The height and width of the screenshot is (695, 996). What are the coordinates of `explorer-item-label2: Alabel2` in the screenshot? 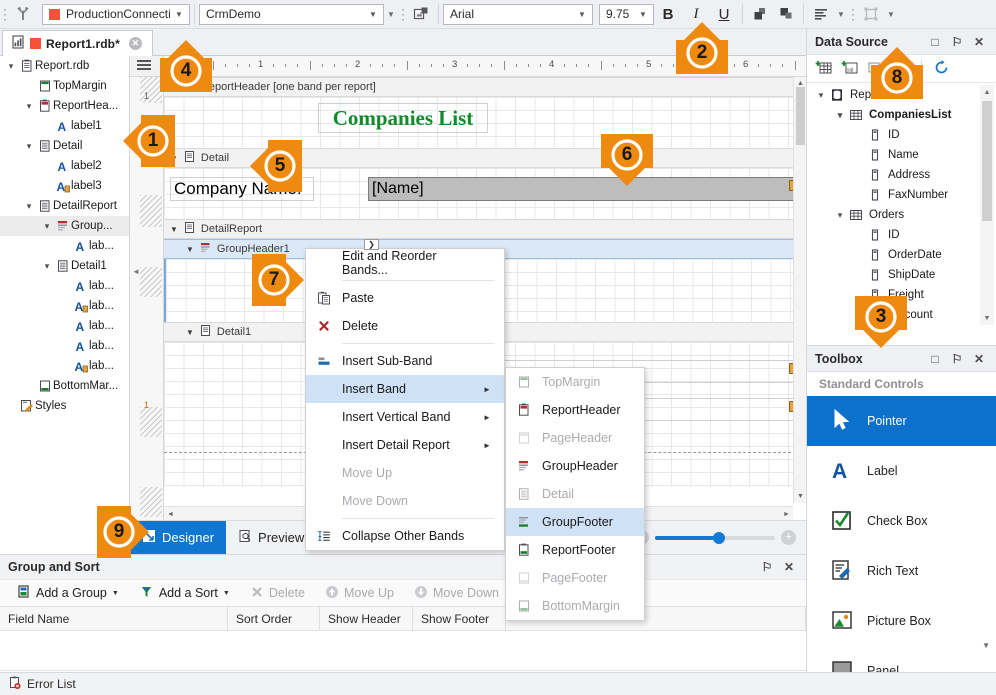 It's located at (64, 166).